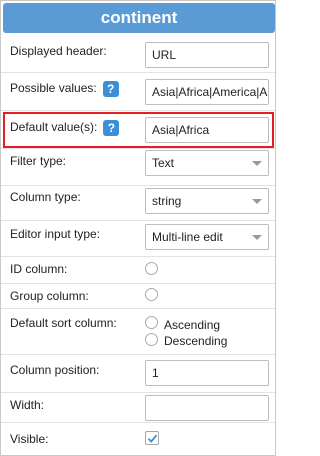 The width and height of the screenshot is (320, 456). I want to click on column-position-input: 1, so click(207, 373).